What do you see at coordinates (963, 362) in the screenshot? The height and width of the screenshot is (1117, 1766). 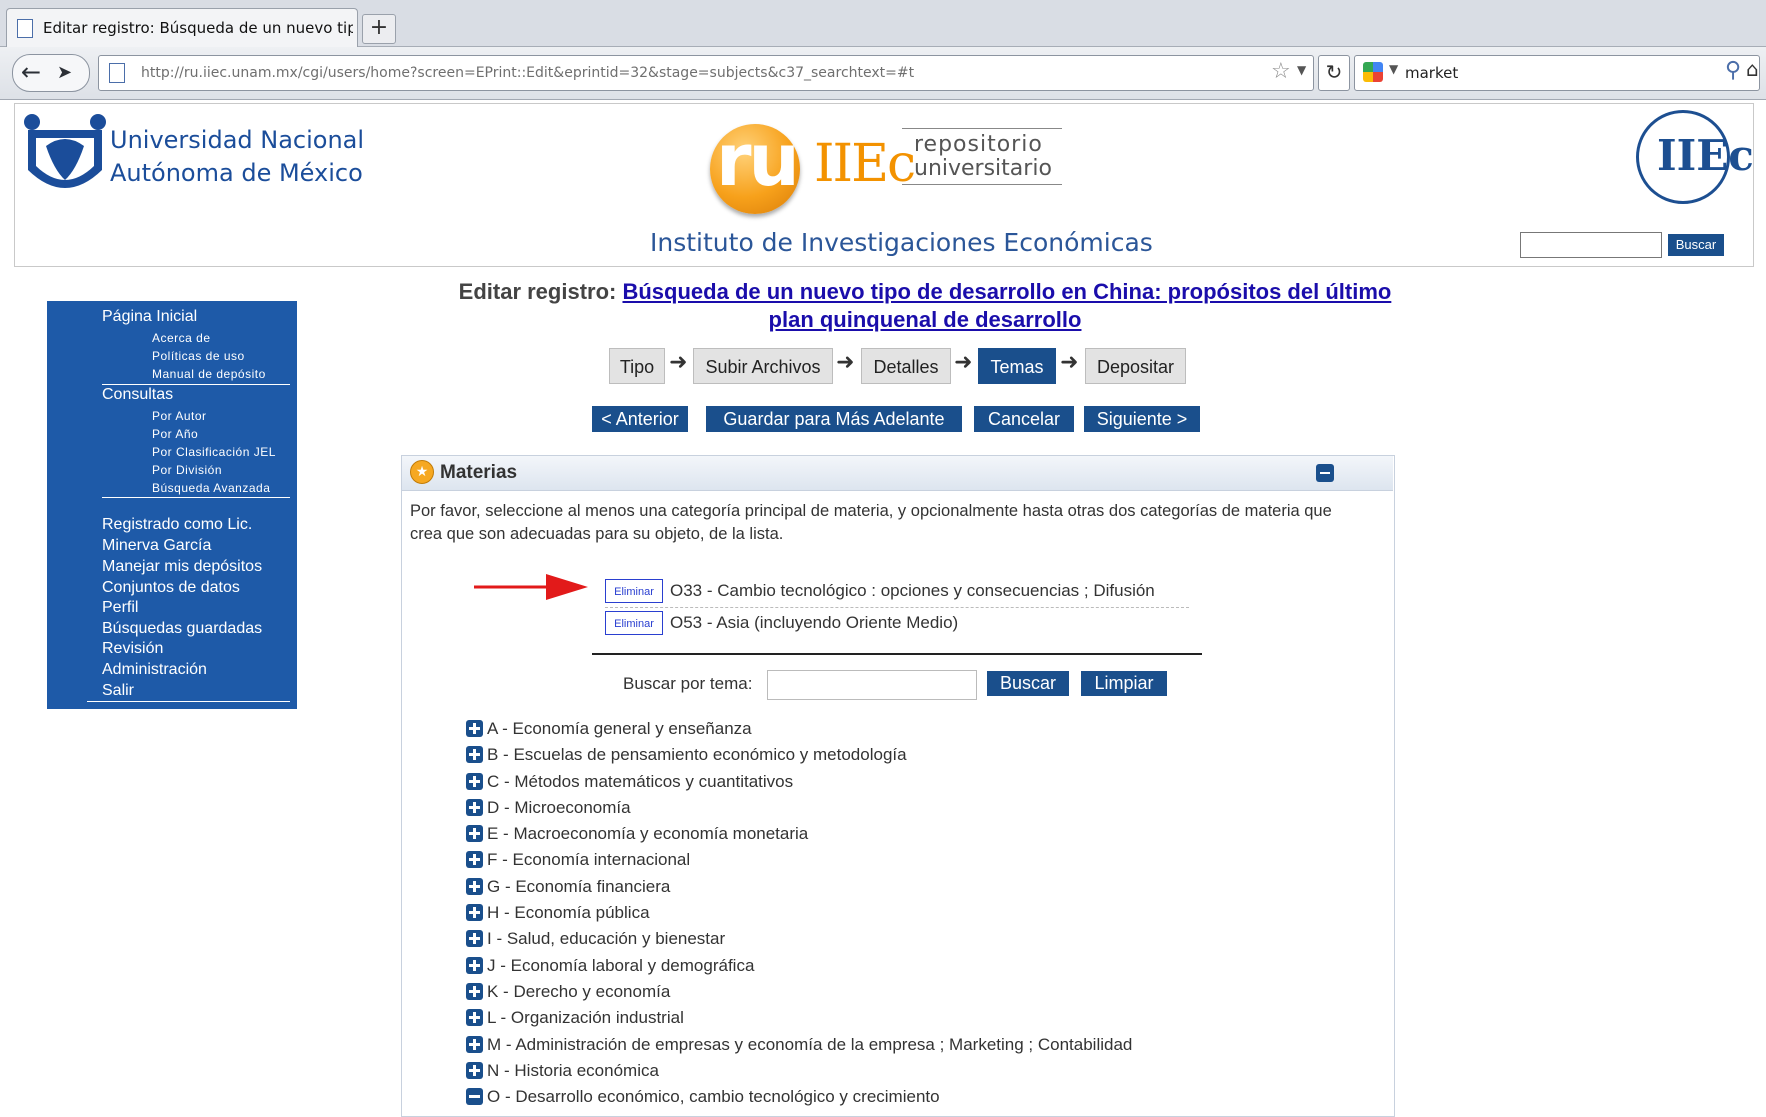 I see `arrow-right-icon: ➜` at bounding box center [963, 362].